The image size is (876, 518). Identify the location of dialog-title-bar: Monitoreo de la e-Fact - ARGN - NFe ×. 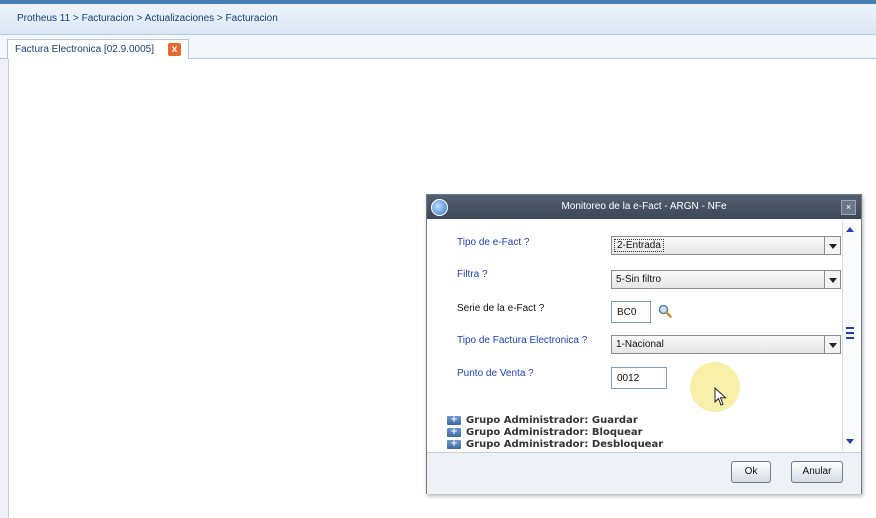
(644, 207).